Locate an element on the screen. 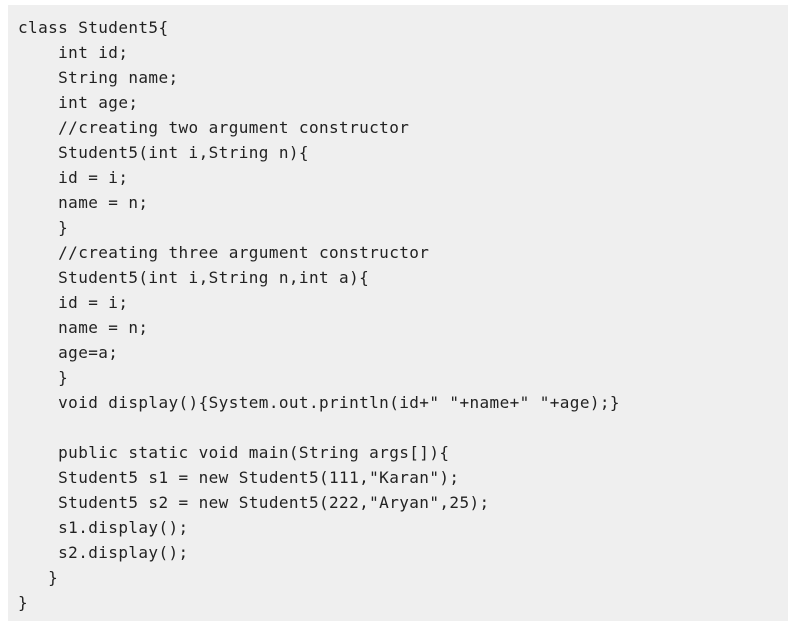 This screenshot has height=627, width=790. code-line: class Student5{ is located at coordinates (93, 27).